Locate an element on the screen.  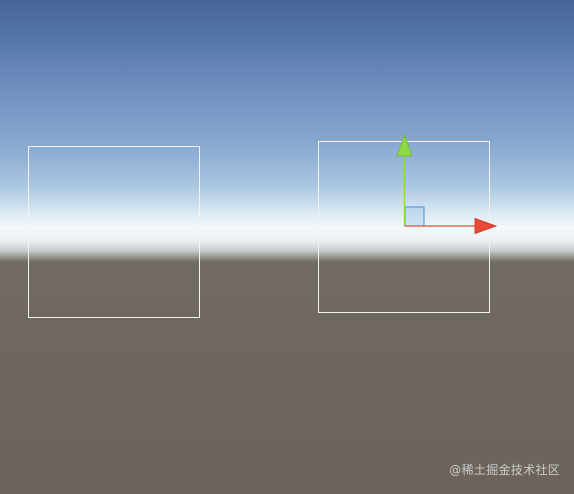
left-quad-outline is located at coordinates (114, 232).